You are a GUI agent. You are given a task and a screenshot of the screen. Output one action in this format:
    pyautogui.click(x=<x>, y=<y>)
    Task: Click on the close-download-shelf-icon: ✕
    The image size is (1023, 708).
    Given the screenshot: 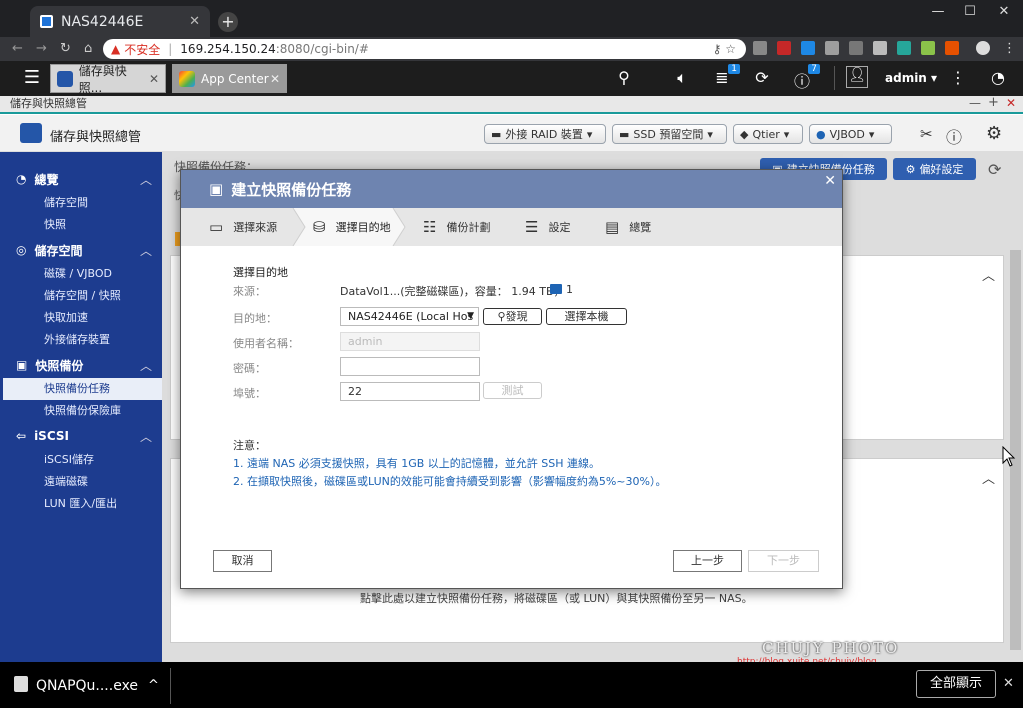 What is the action you would take?
    pyautogui.click(x=1008, y=683)
    